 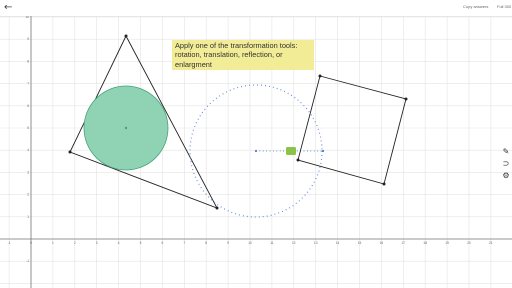 What do you see at coordinates (504, 7) in the screenshot?
I see `full-button: Full 300` at bounding box center [504, 7].